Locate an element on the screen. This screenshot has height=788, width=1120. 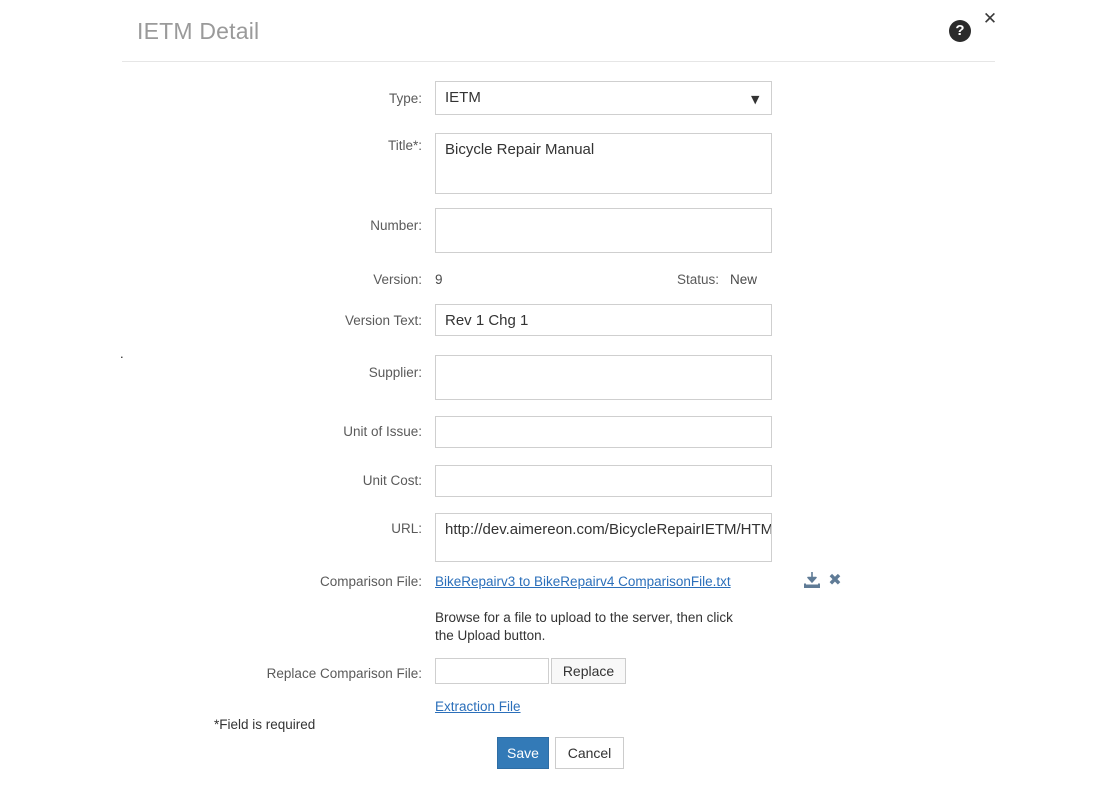
type-select: IETM is located at coordinates (603, 98).